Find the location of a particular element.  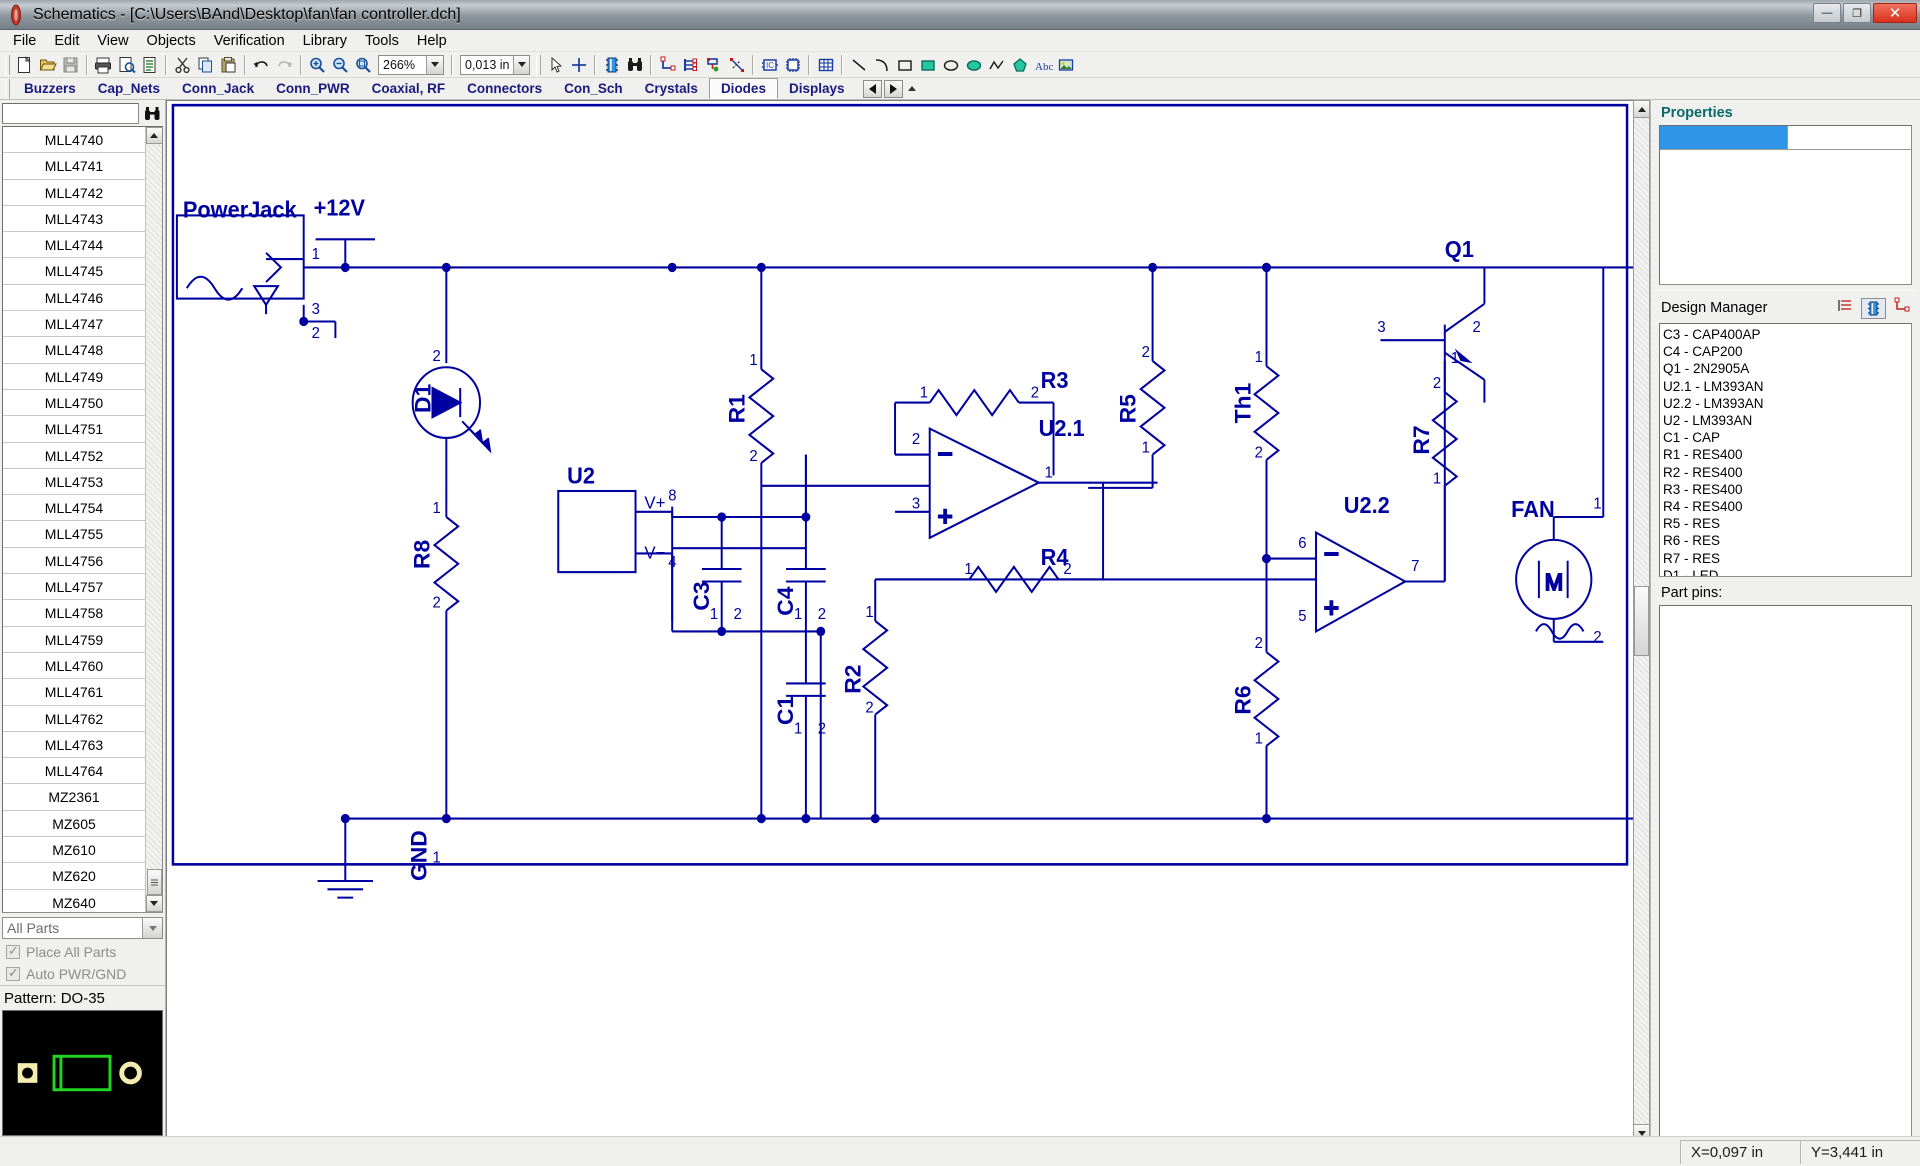

undo-icon is located at coordinates (261, 65).